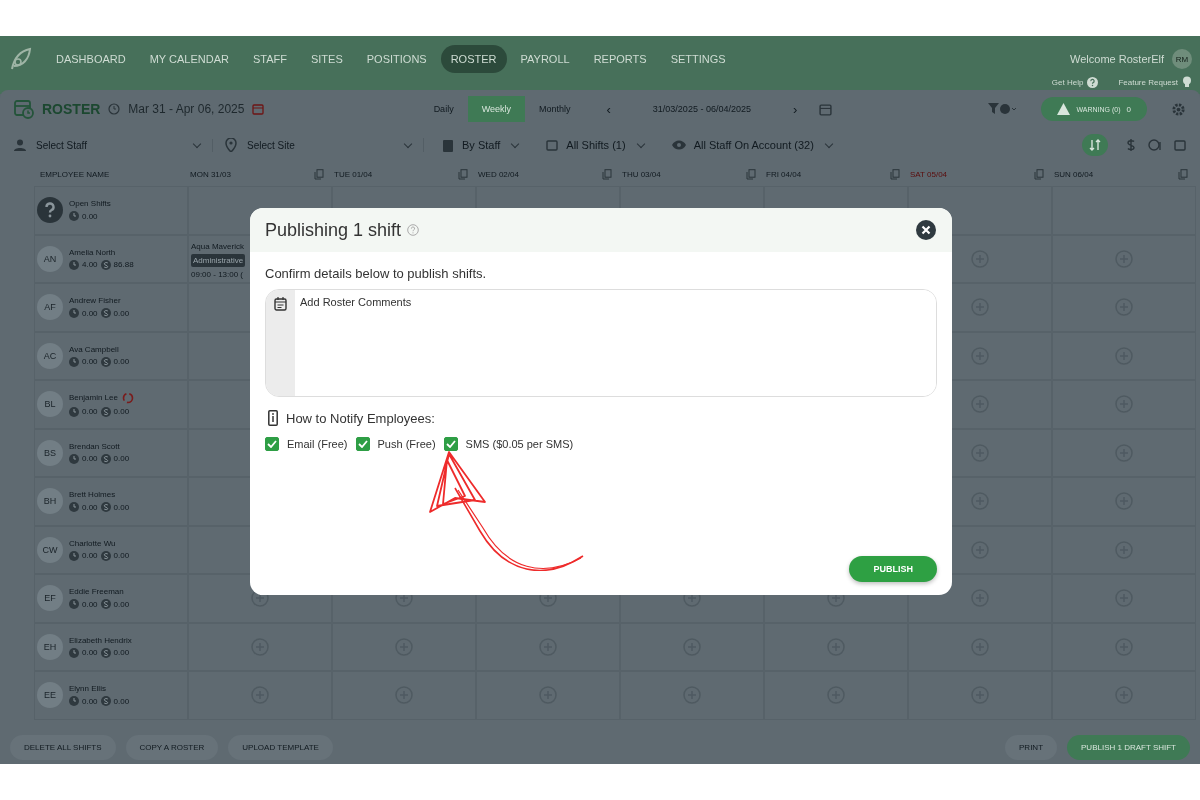  I want to click on avatar-initials: BS, so click(50, 452).